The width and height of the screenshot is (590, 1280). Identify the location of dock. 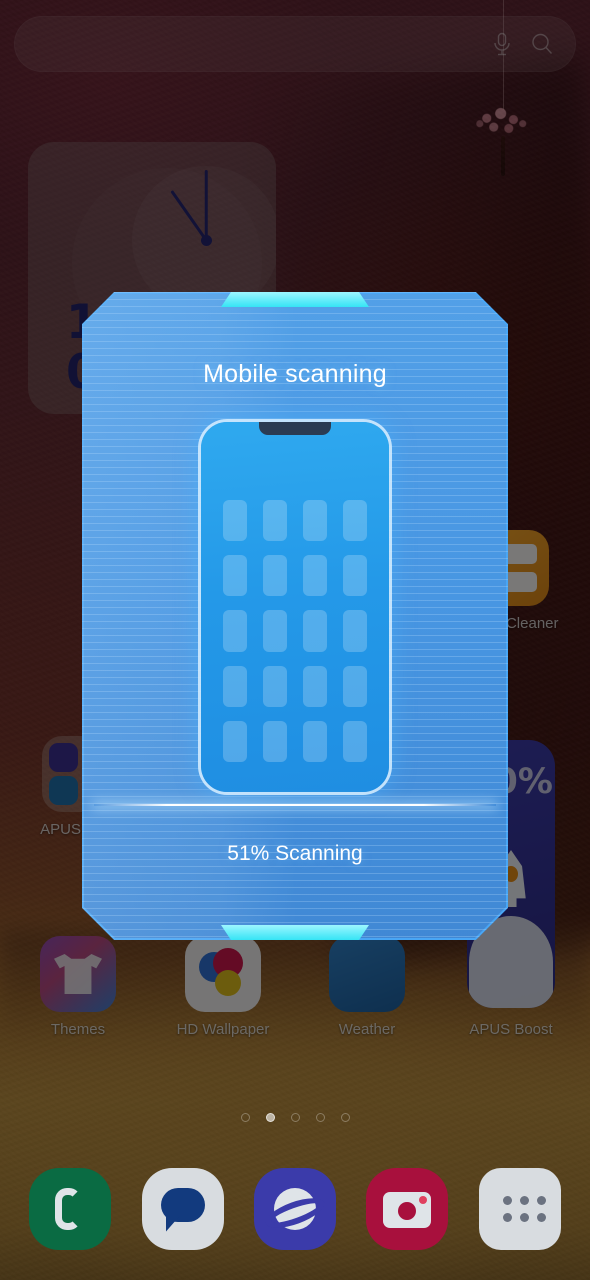
(295, 1209).